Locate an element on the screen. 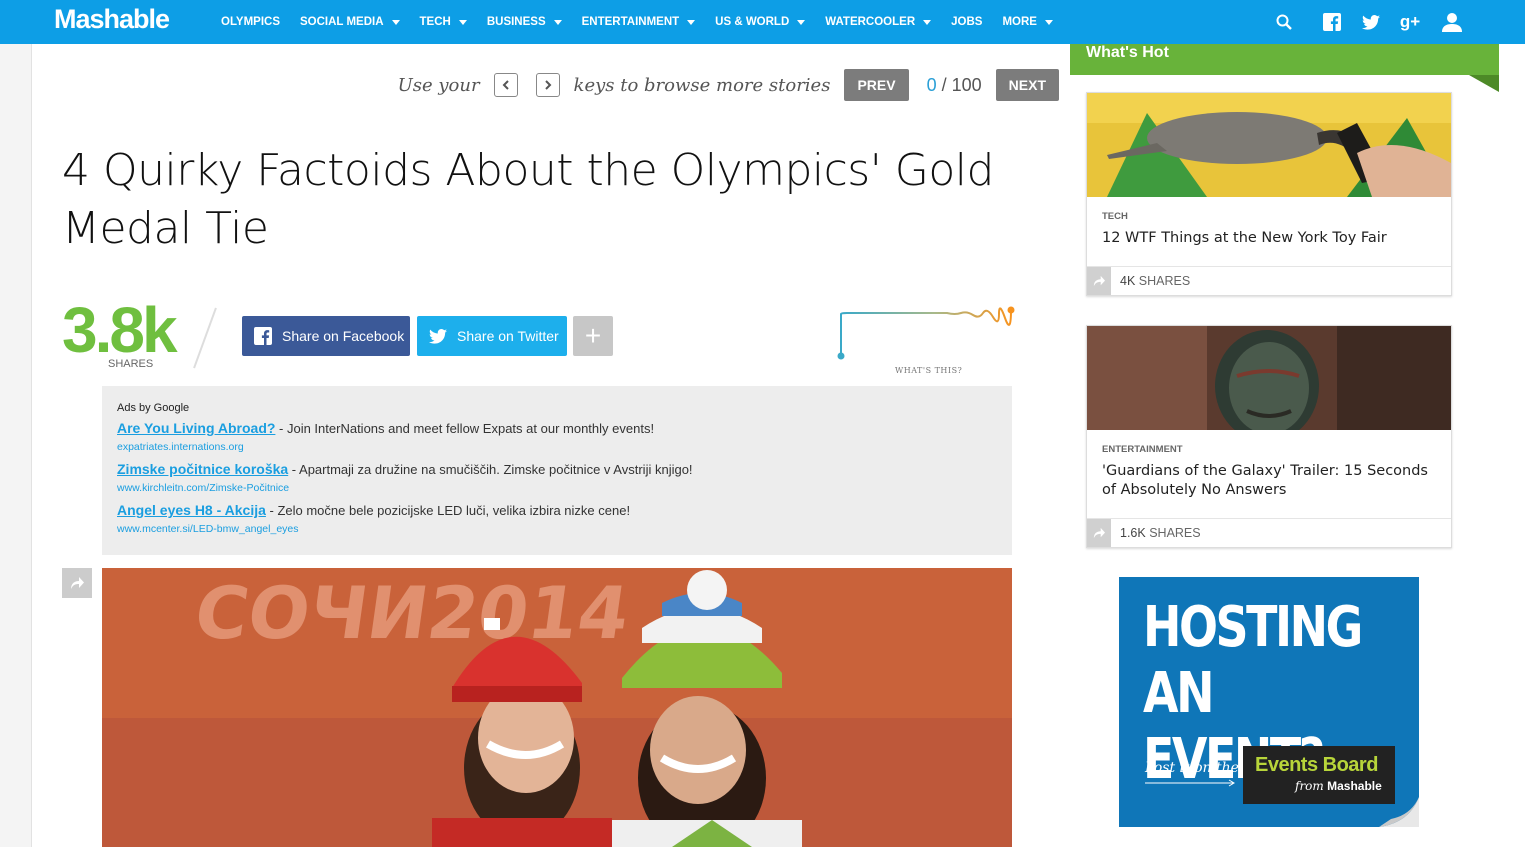 This screenshot has width=1525, height=847. nav-item-tech: TECH is located at coordinates (443, 22).